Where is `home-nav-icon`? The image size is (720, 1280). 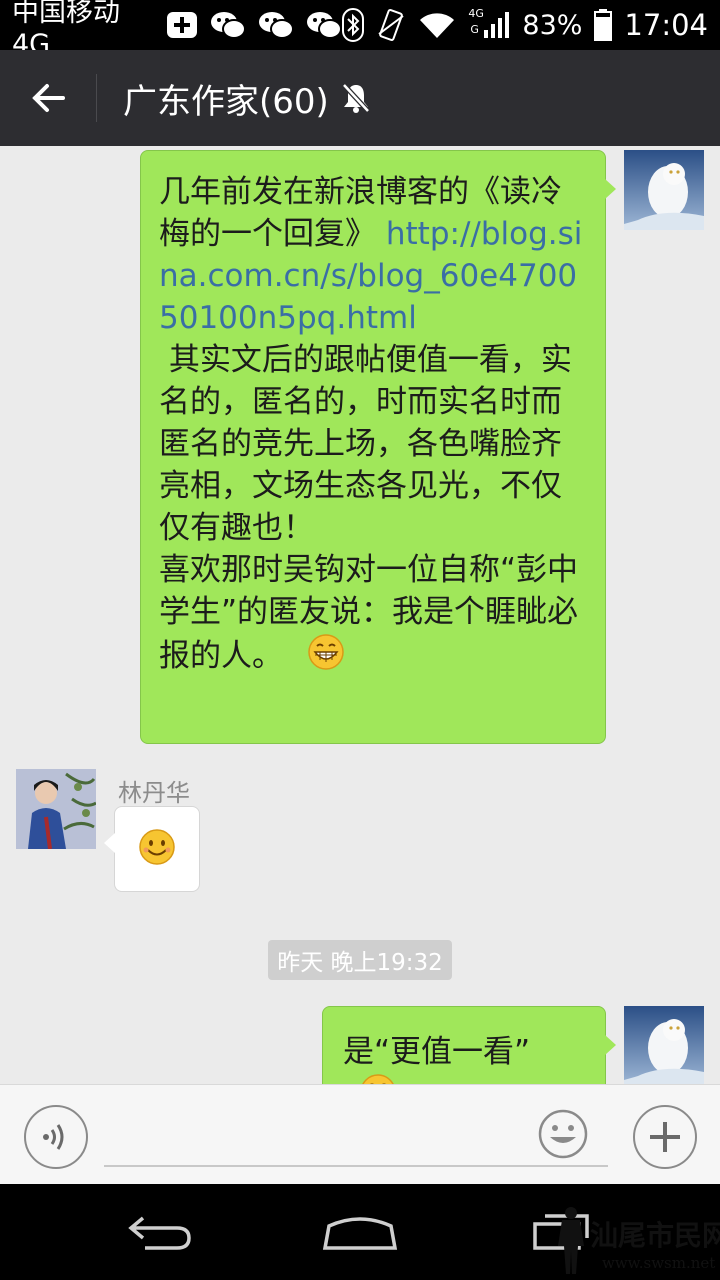 home-nav-icon is located at coordinates (360, 1233).